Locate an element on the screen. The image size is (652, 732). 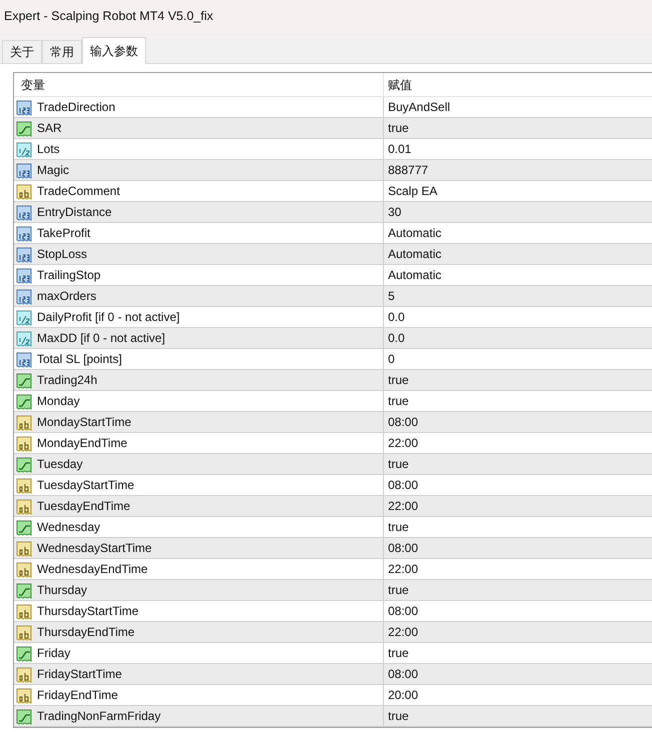
parameter-name: FridayEndTime is located at coordinates (77, 695).